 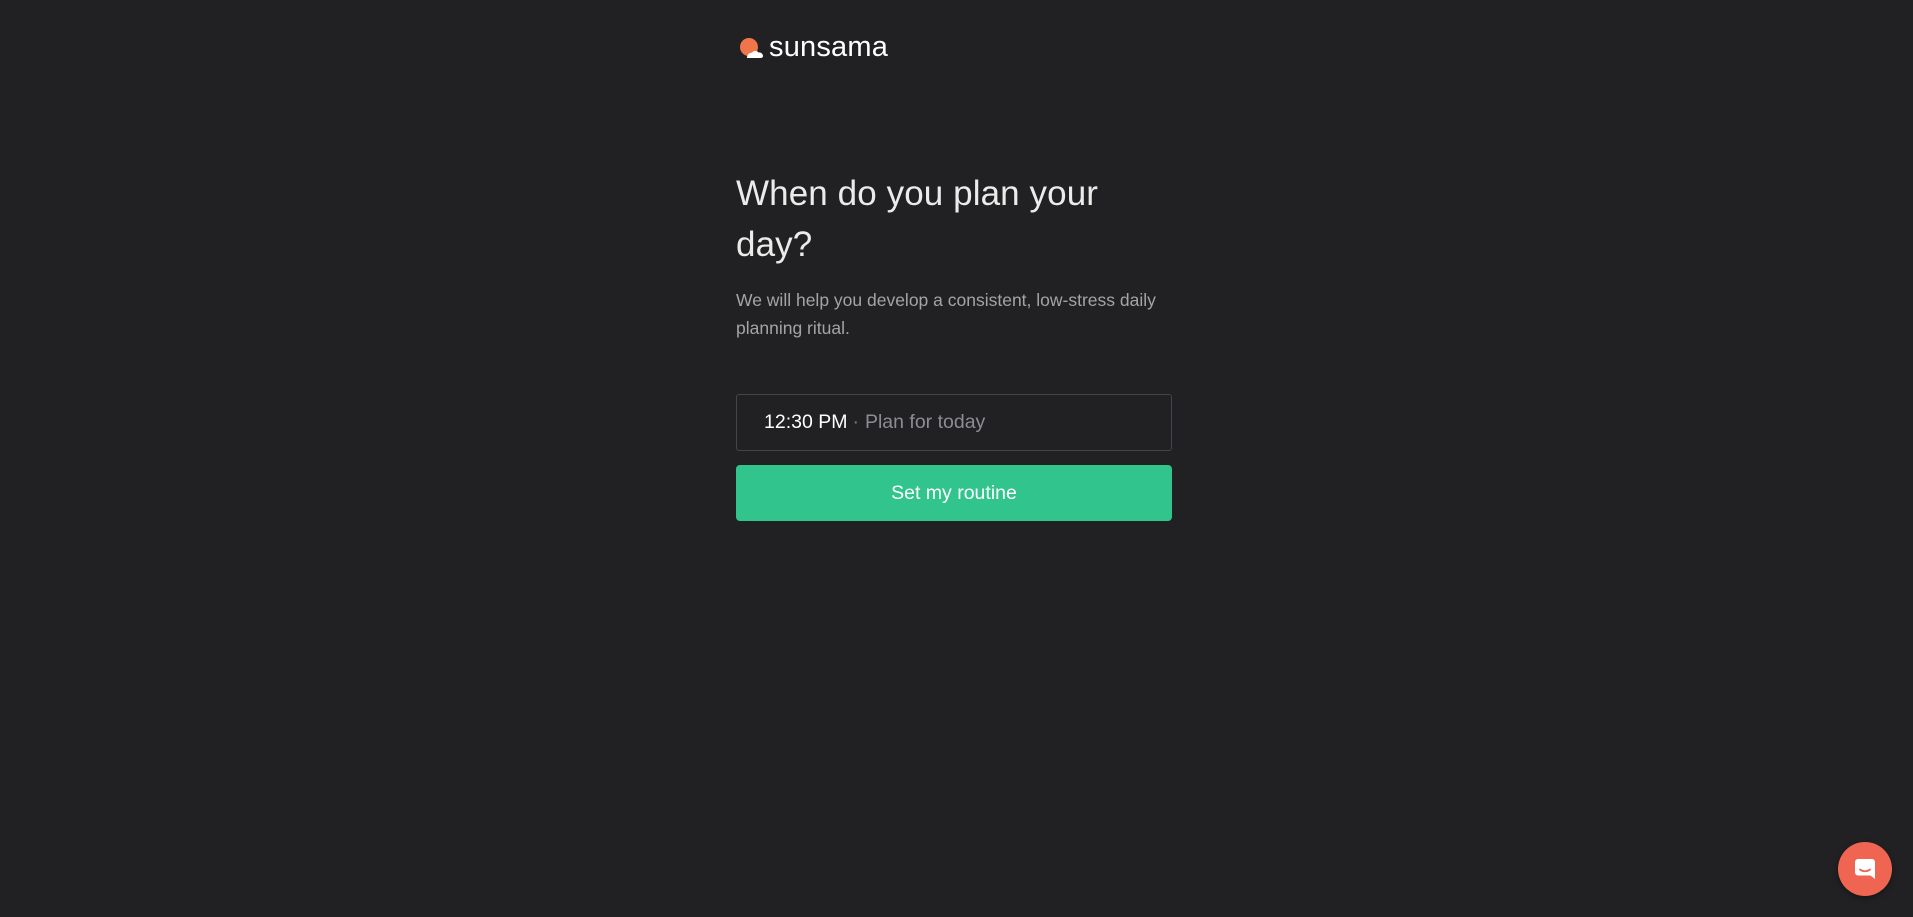 I want to click on sun-cloud-logo-icon, so click(x=752, y=49).